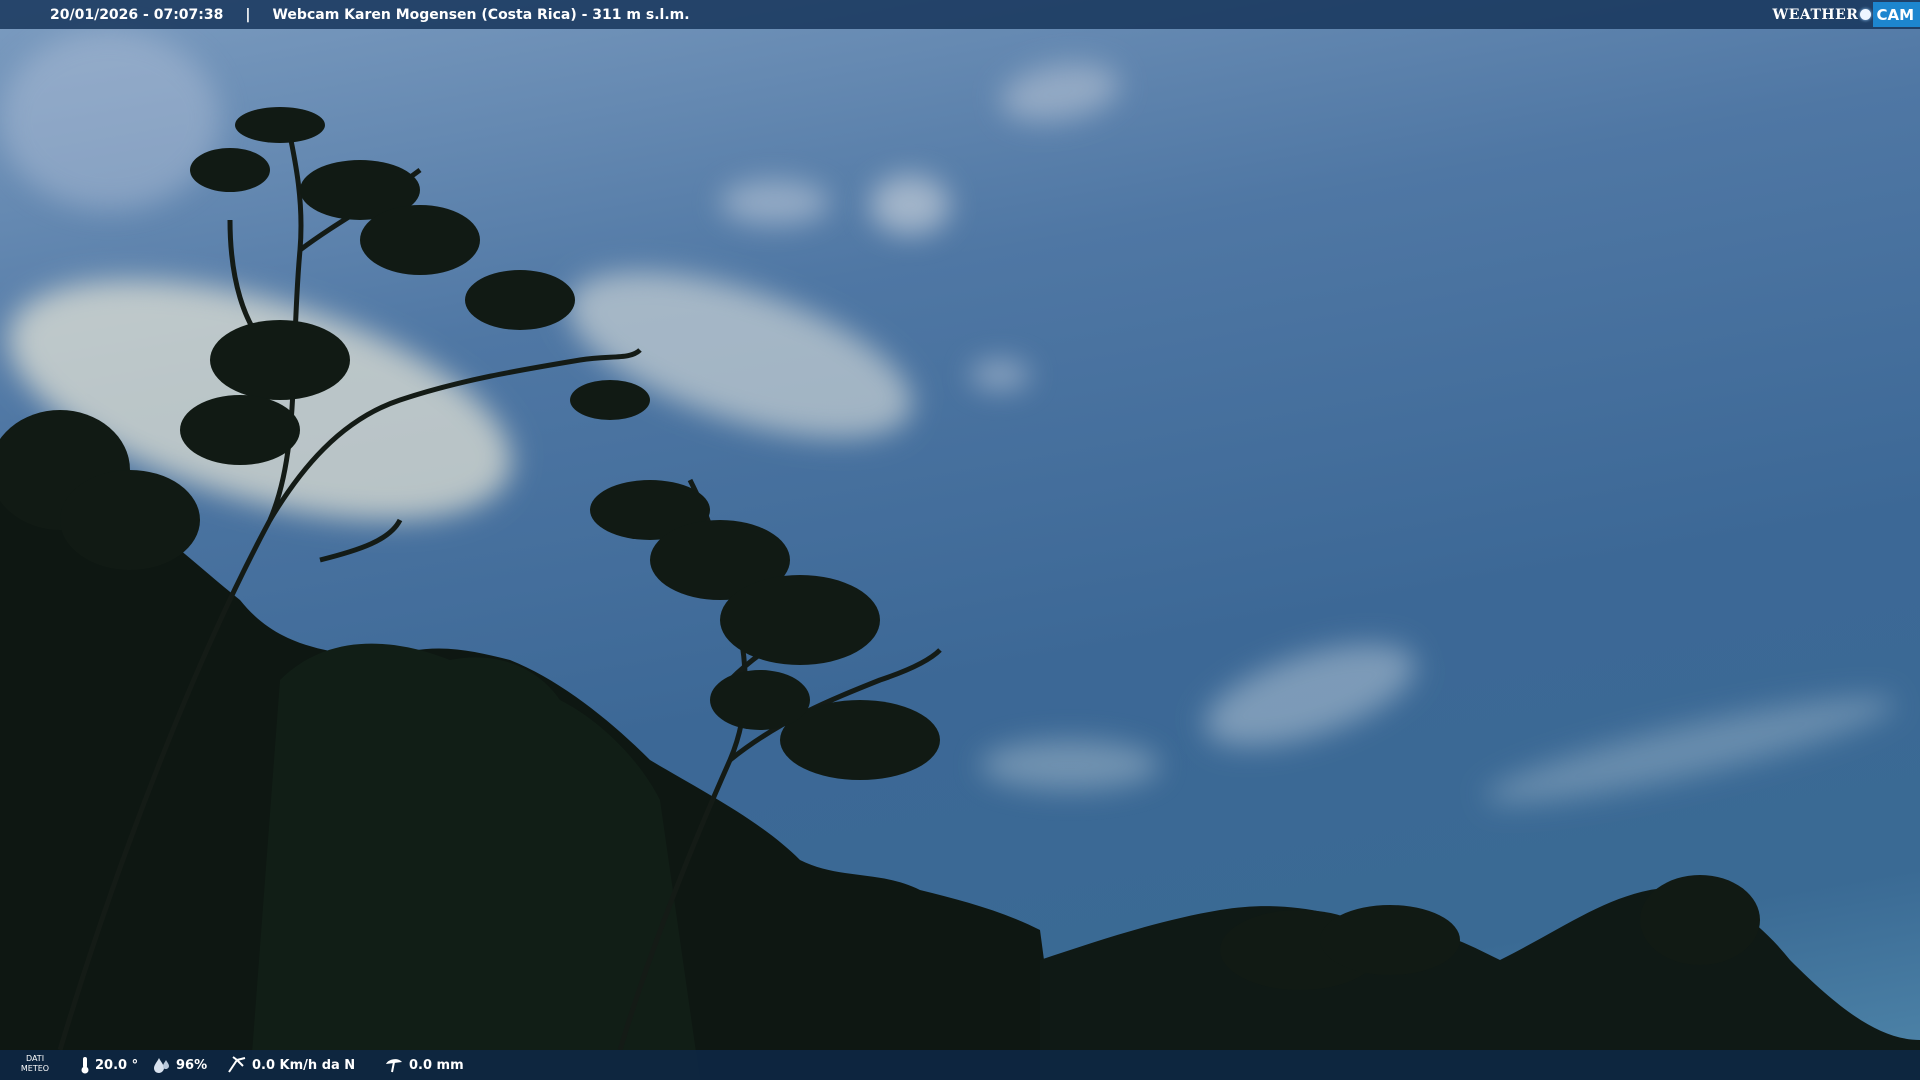 This screenshot has width=1920, height=1080. Describe the element at coordinates (304, 1065) in the screenshot. I see `wind-value: 0.0 Km/h da N` at that location.